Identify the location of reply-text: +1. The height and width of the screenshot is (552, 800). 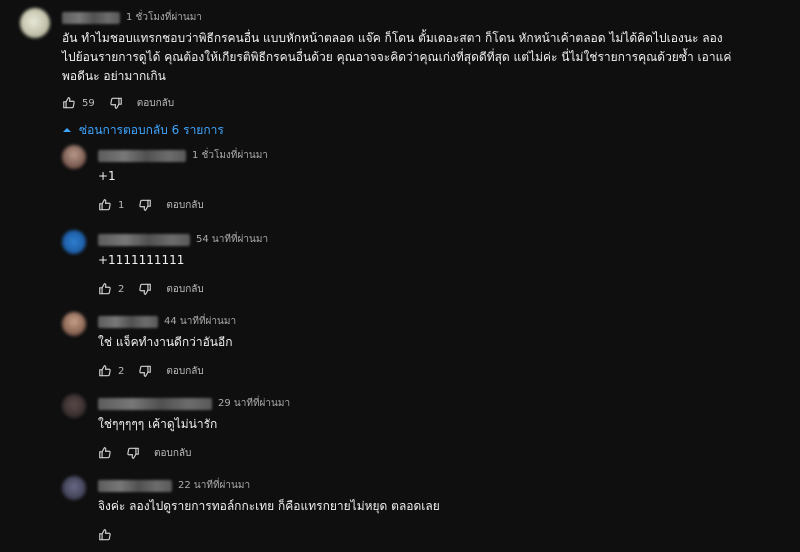
(107, 176).